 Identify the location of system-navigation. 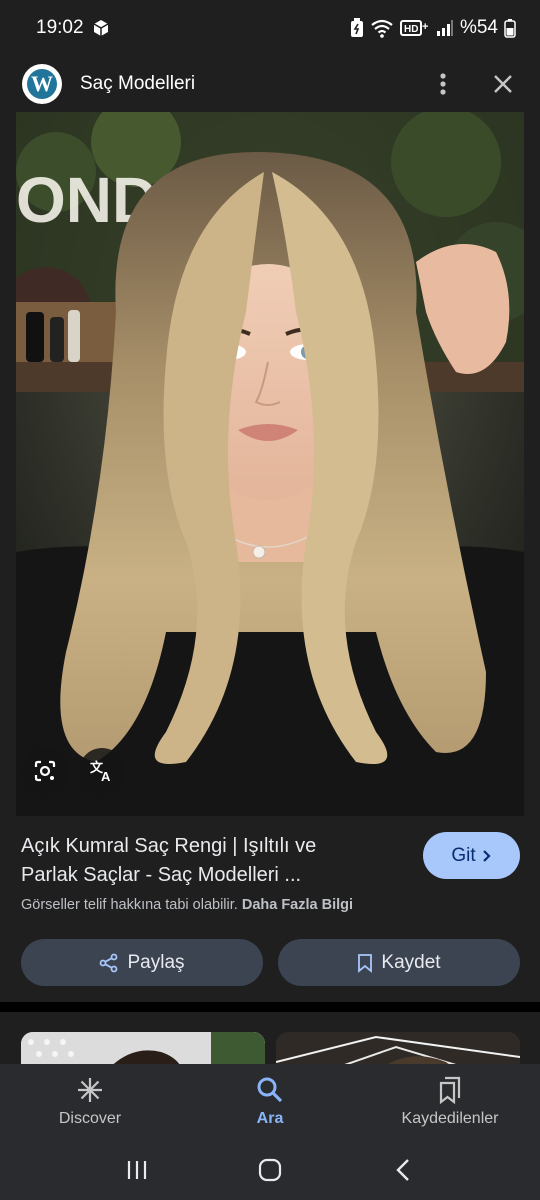
(270, 1170).